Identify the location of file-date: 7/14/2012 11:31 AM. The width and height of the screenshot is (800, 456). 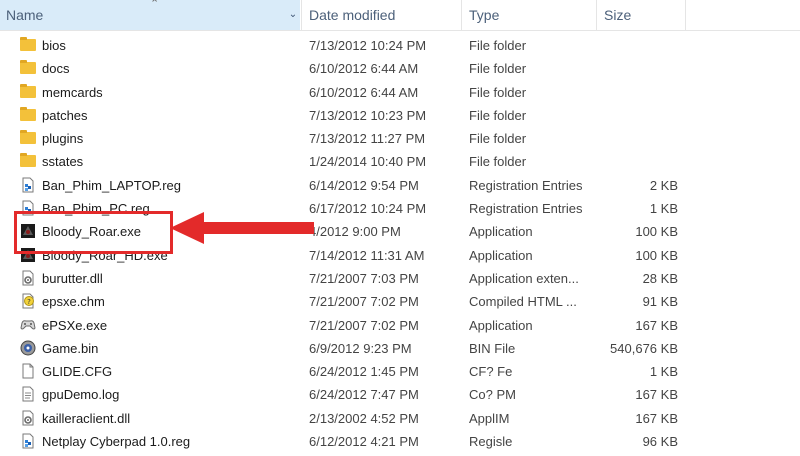
(367, 255).